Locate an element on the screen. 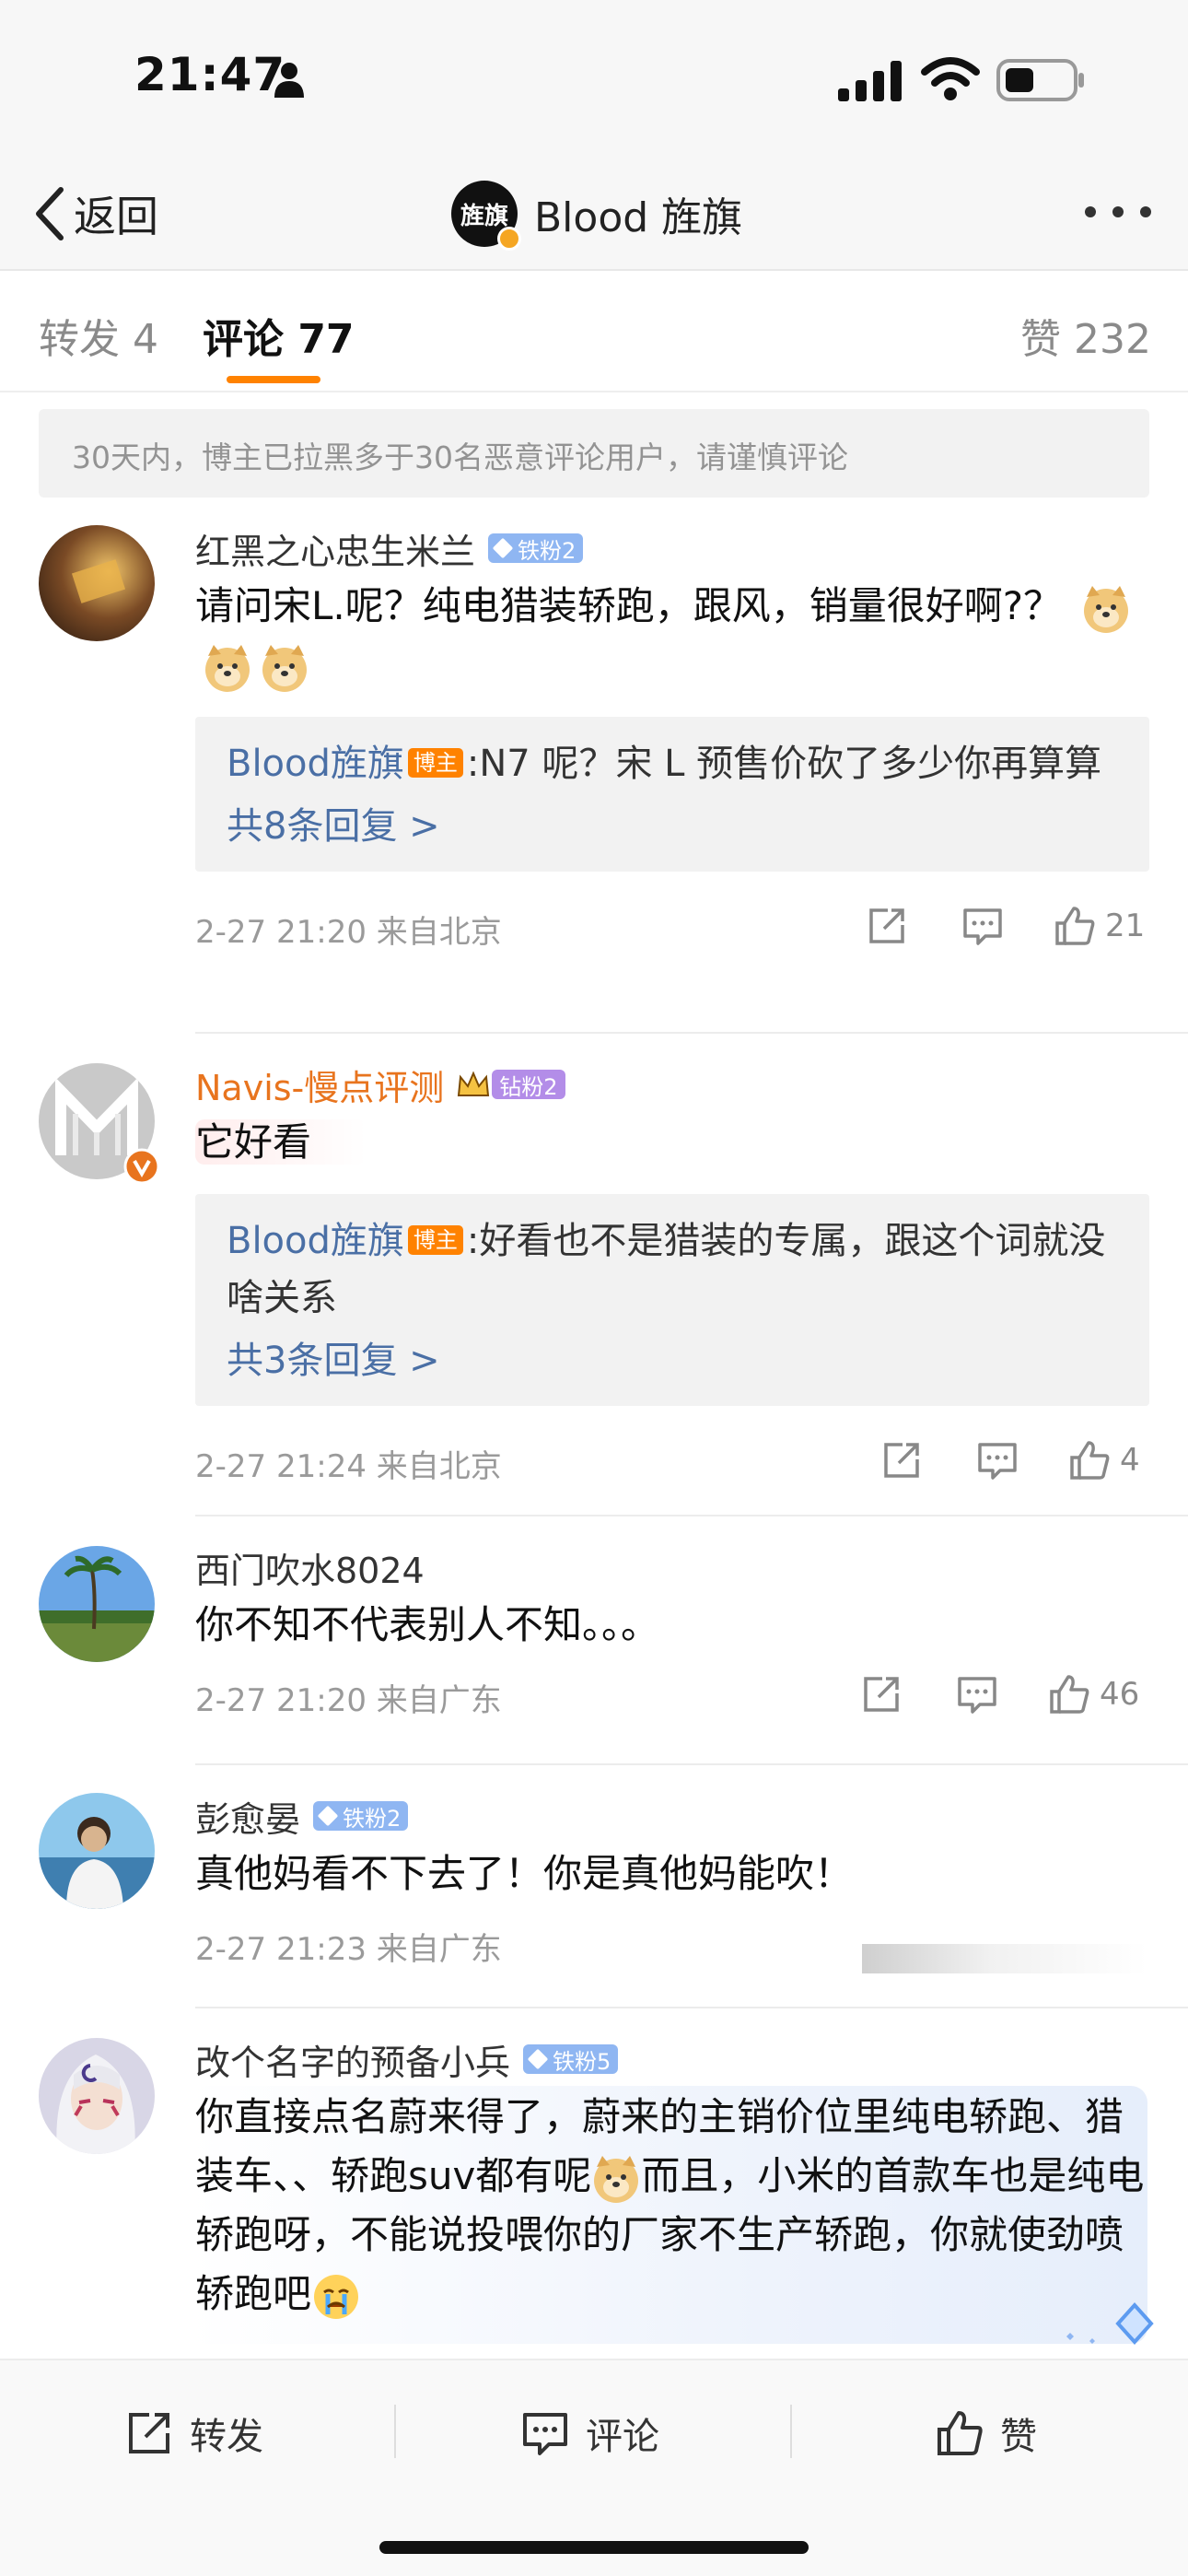  battery-icon is located at coordinates (1040, 80).